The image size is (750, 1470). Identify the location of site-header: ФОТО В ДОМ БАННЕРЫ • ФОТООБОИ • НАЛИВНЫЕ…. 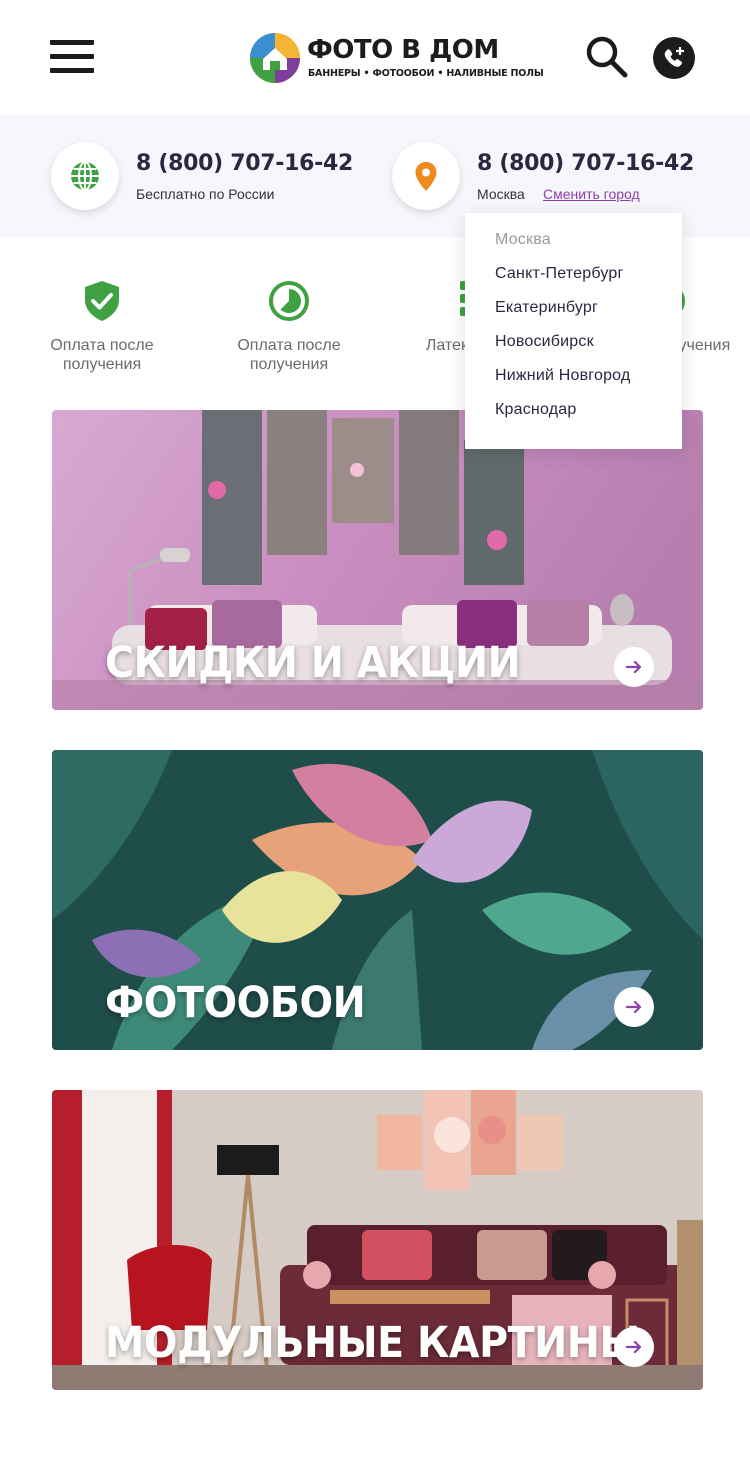
(375, 57).